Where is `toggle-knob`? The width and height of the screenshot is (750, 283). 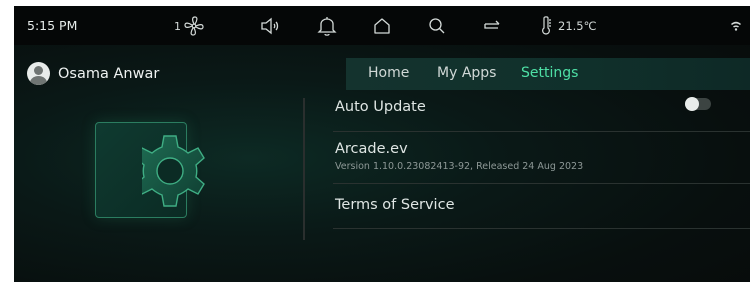 toggle-knob is located at coordinates (692, 104).